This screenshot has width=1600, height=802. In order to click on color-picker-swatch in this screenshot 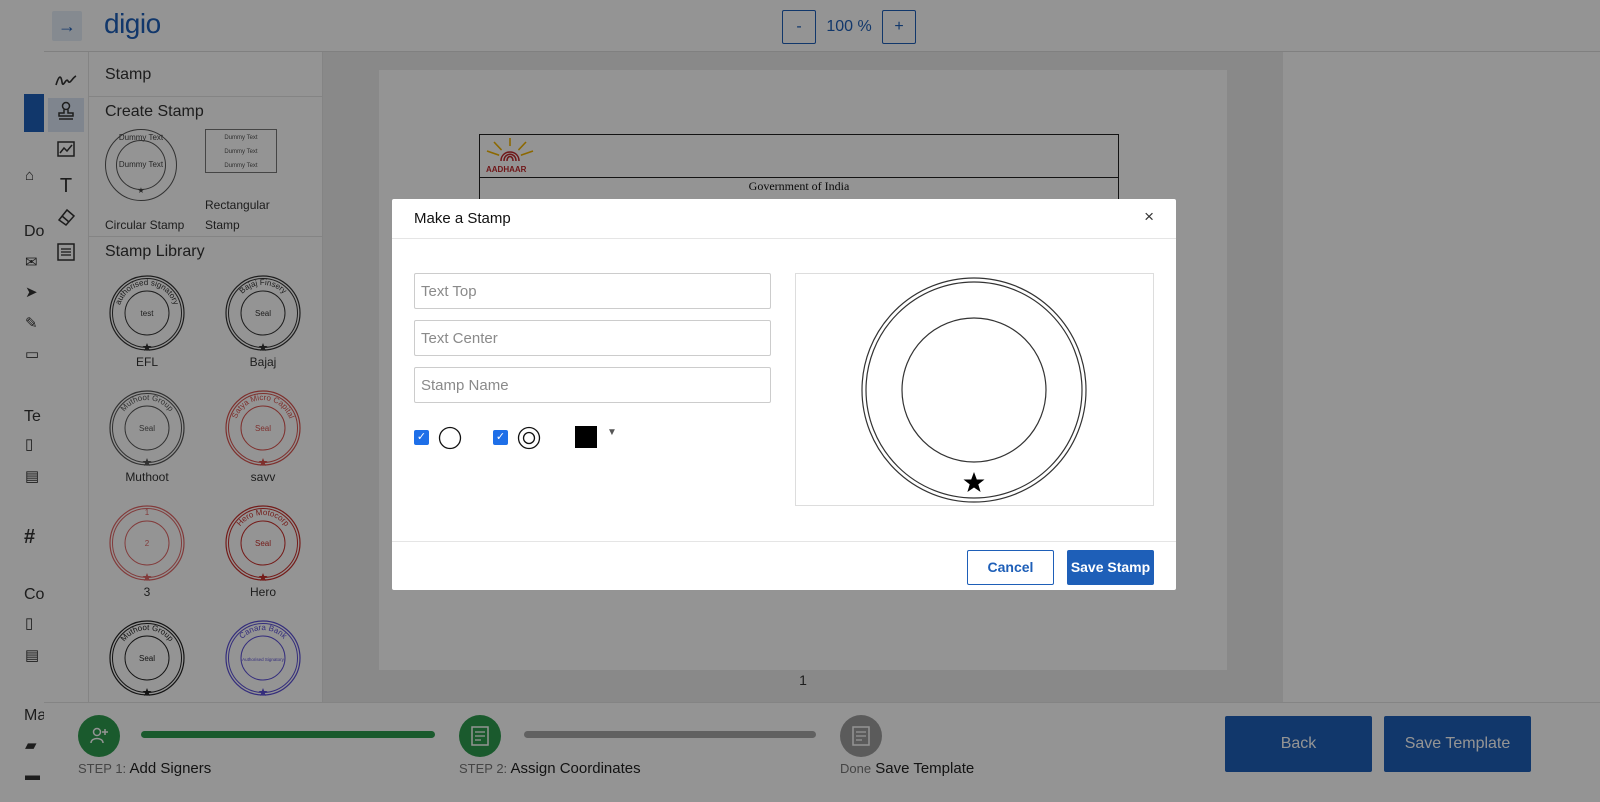, I will do `click(586, 437)`.